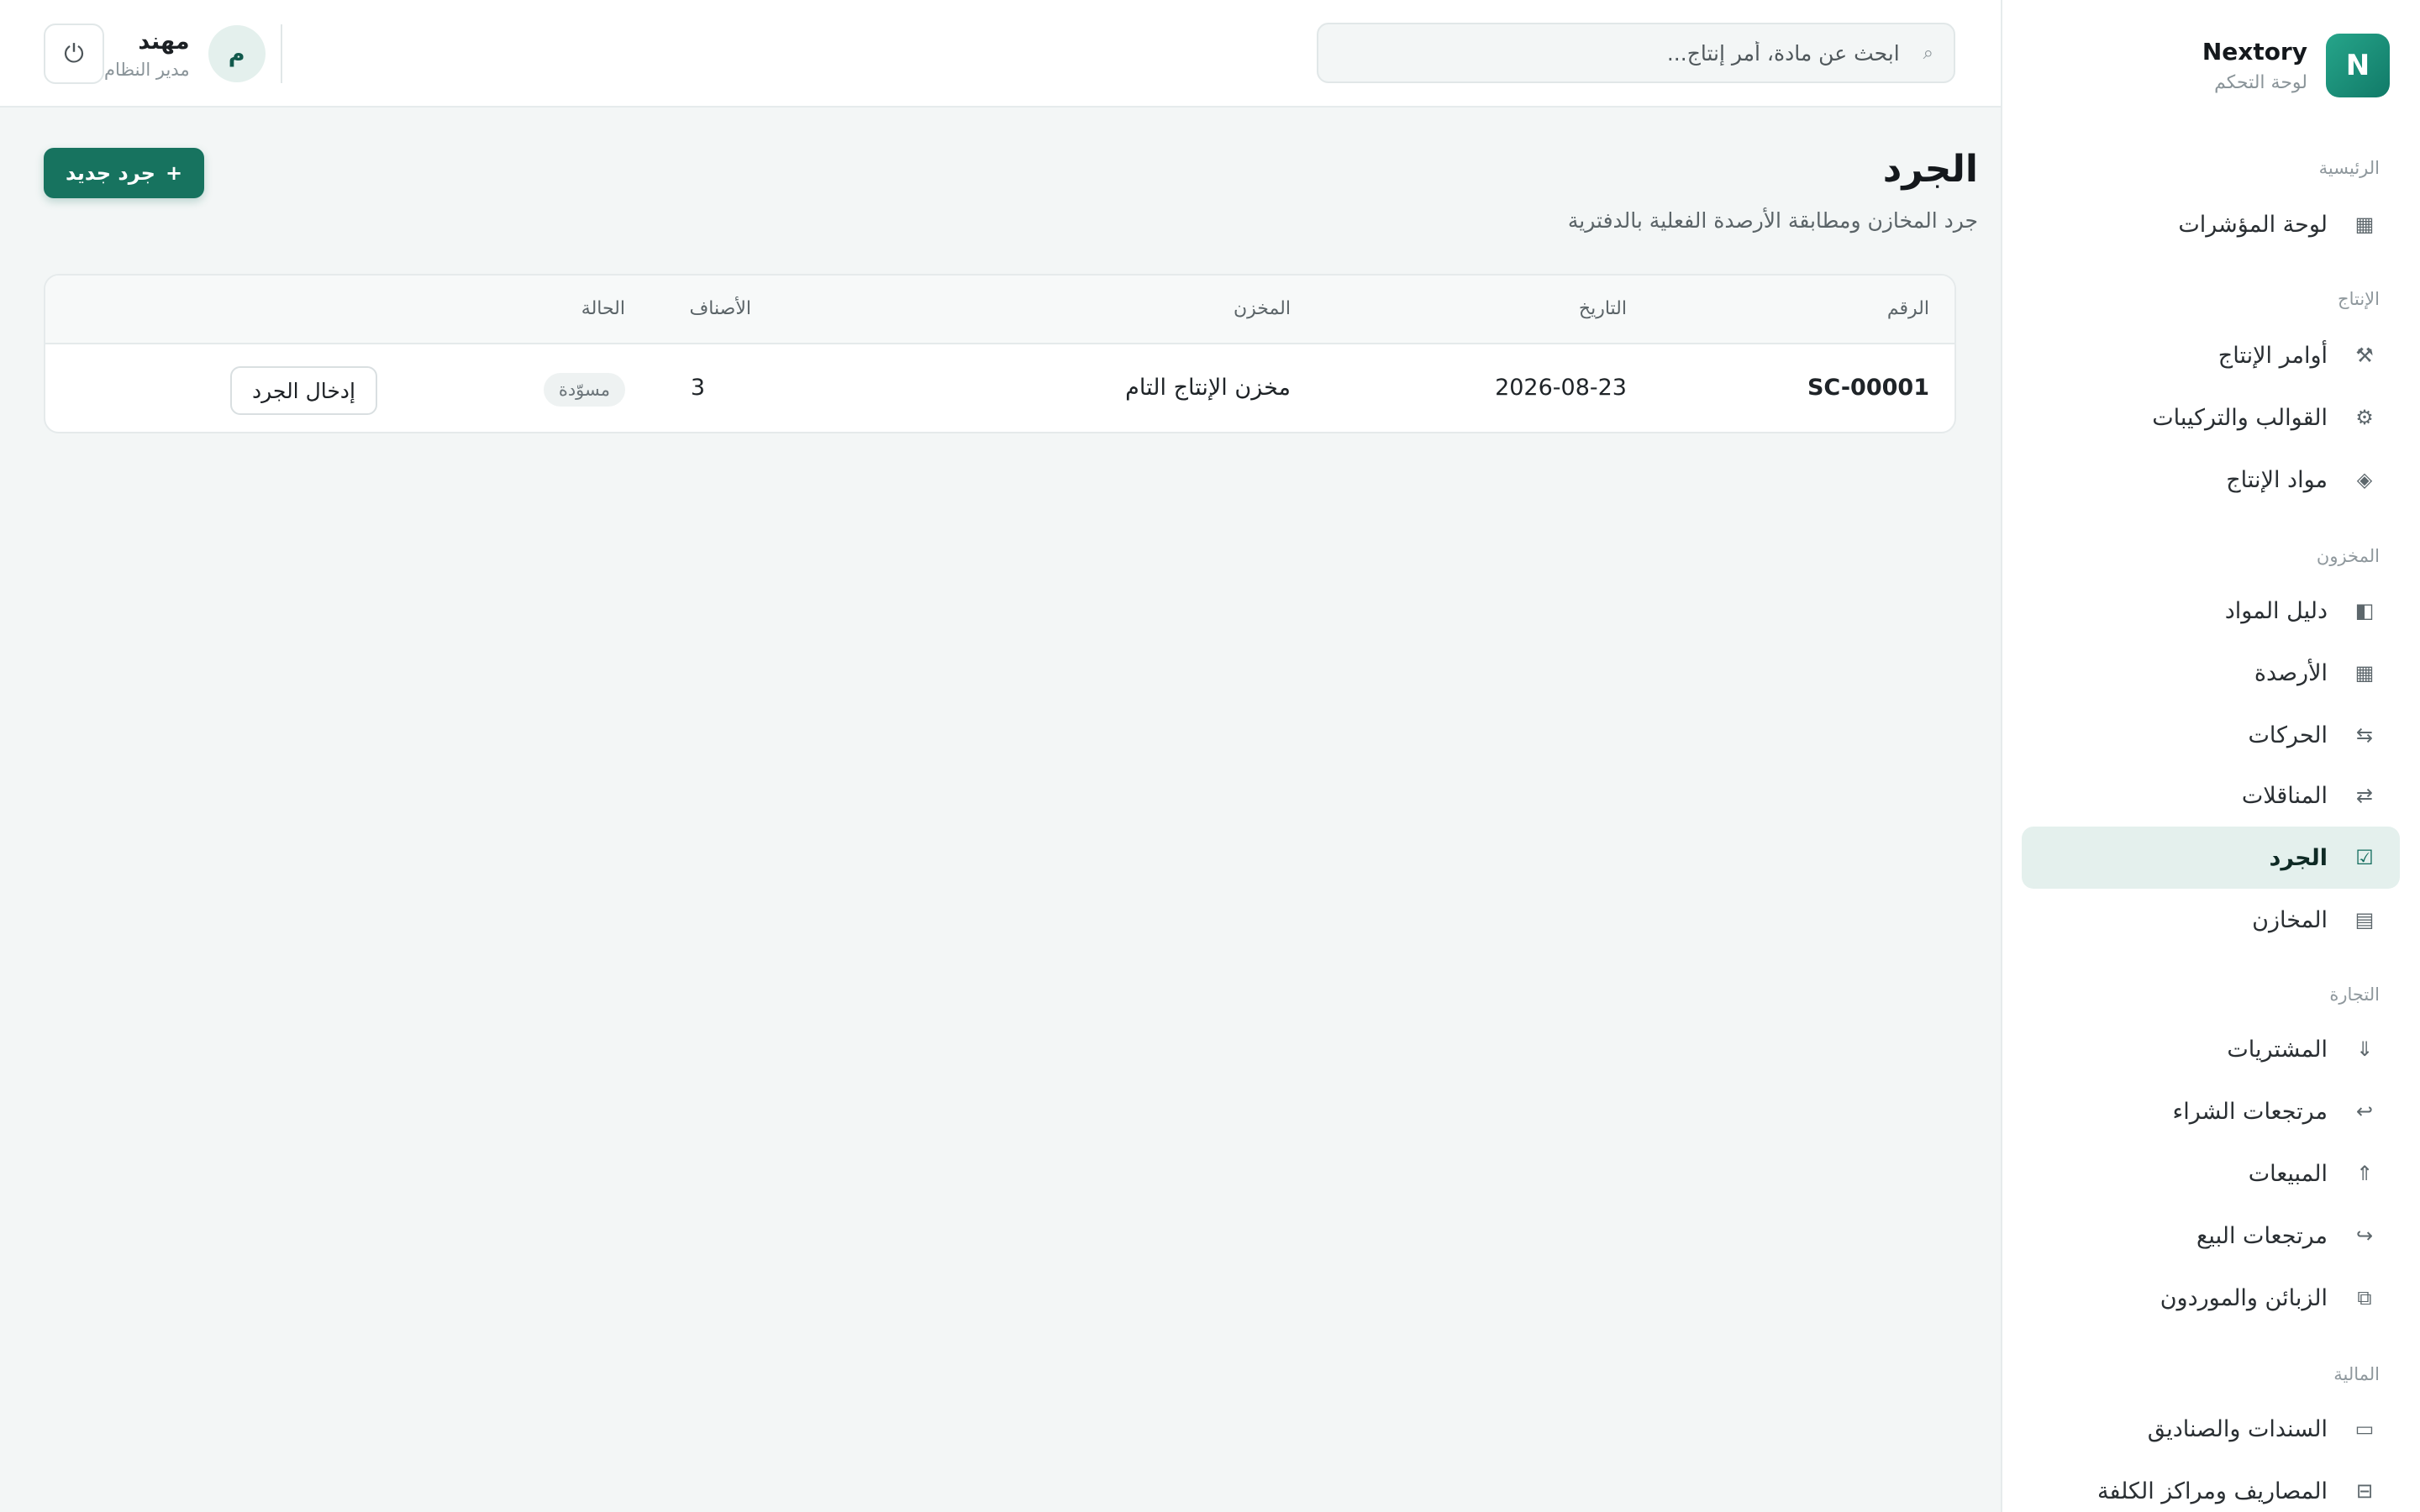 Image resolution: width=2420 pixels, height=1512 pixels. What do you see at coordinates (2250, 1111) in the screenshot?
I see `sidebar-item-label: مرتجعات الشراء` at bounding box center [2250, 1111].